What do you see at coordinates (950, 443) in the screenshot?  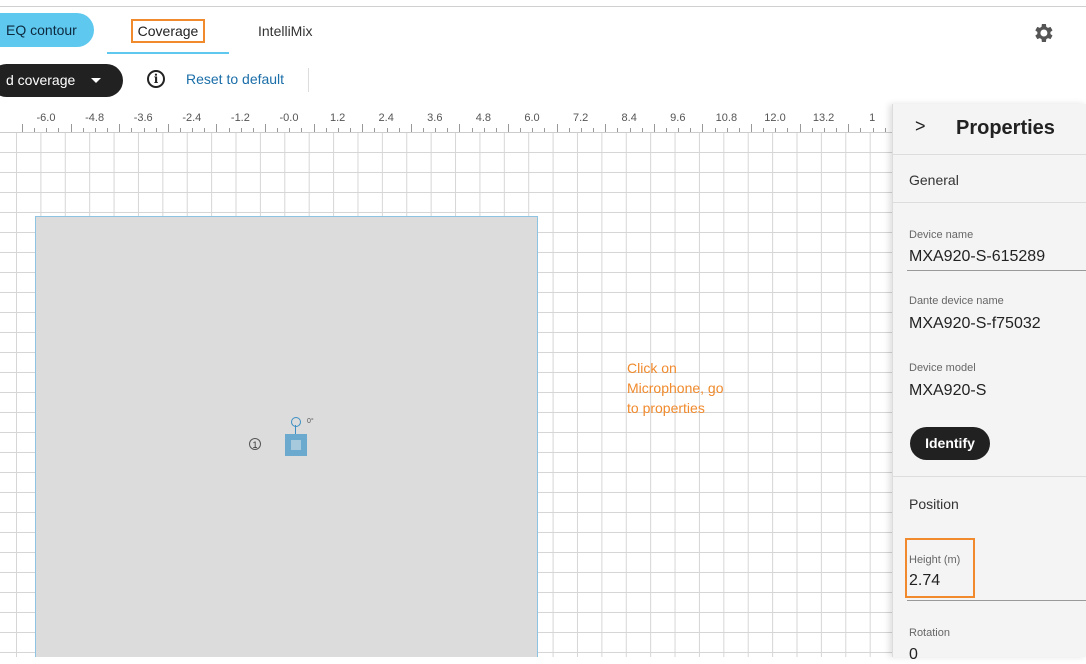 I see `identify-button: Identify` at bounding box center [950, 443].